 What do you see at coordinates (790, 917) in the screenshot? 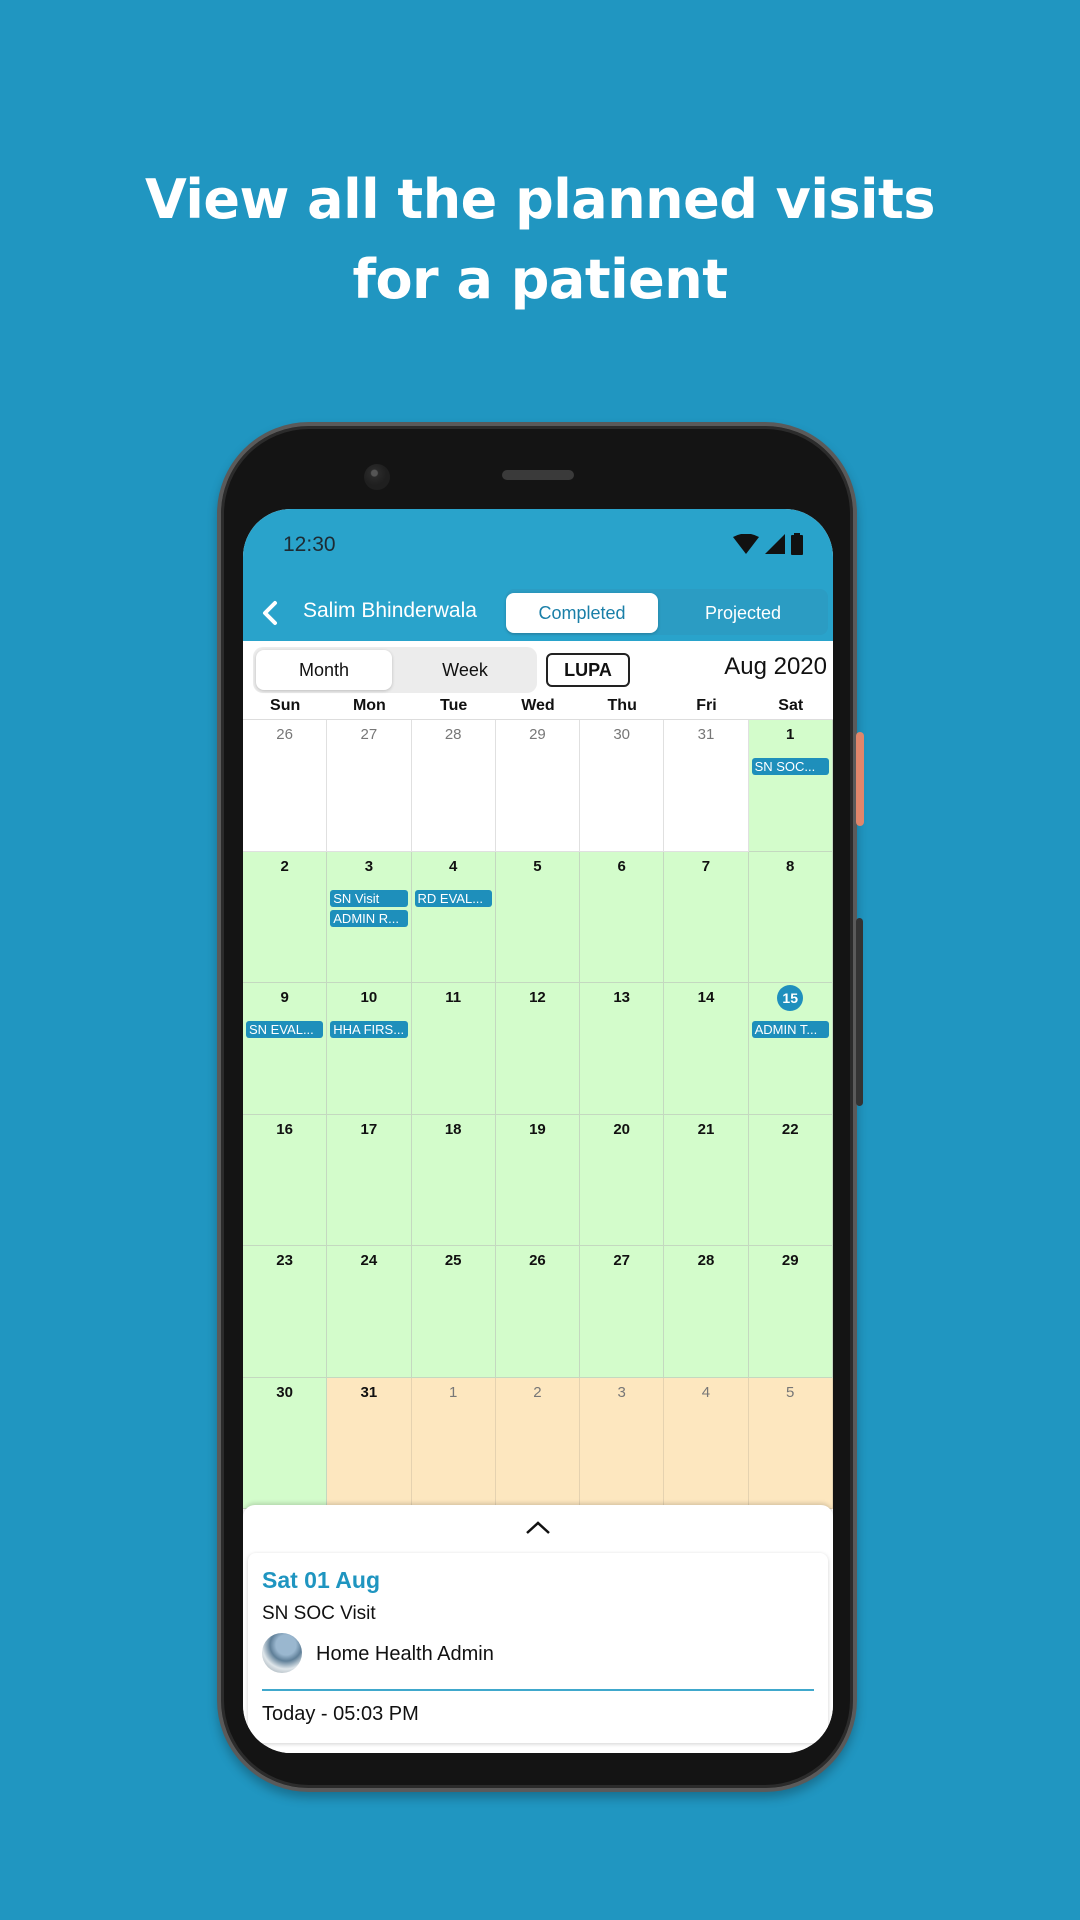
I see `day-cell: 8` at bounding box center [790, 917].